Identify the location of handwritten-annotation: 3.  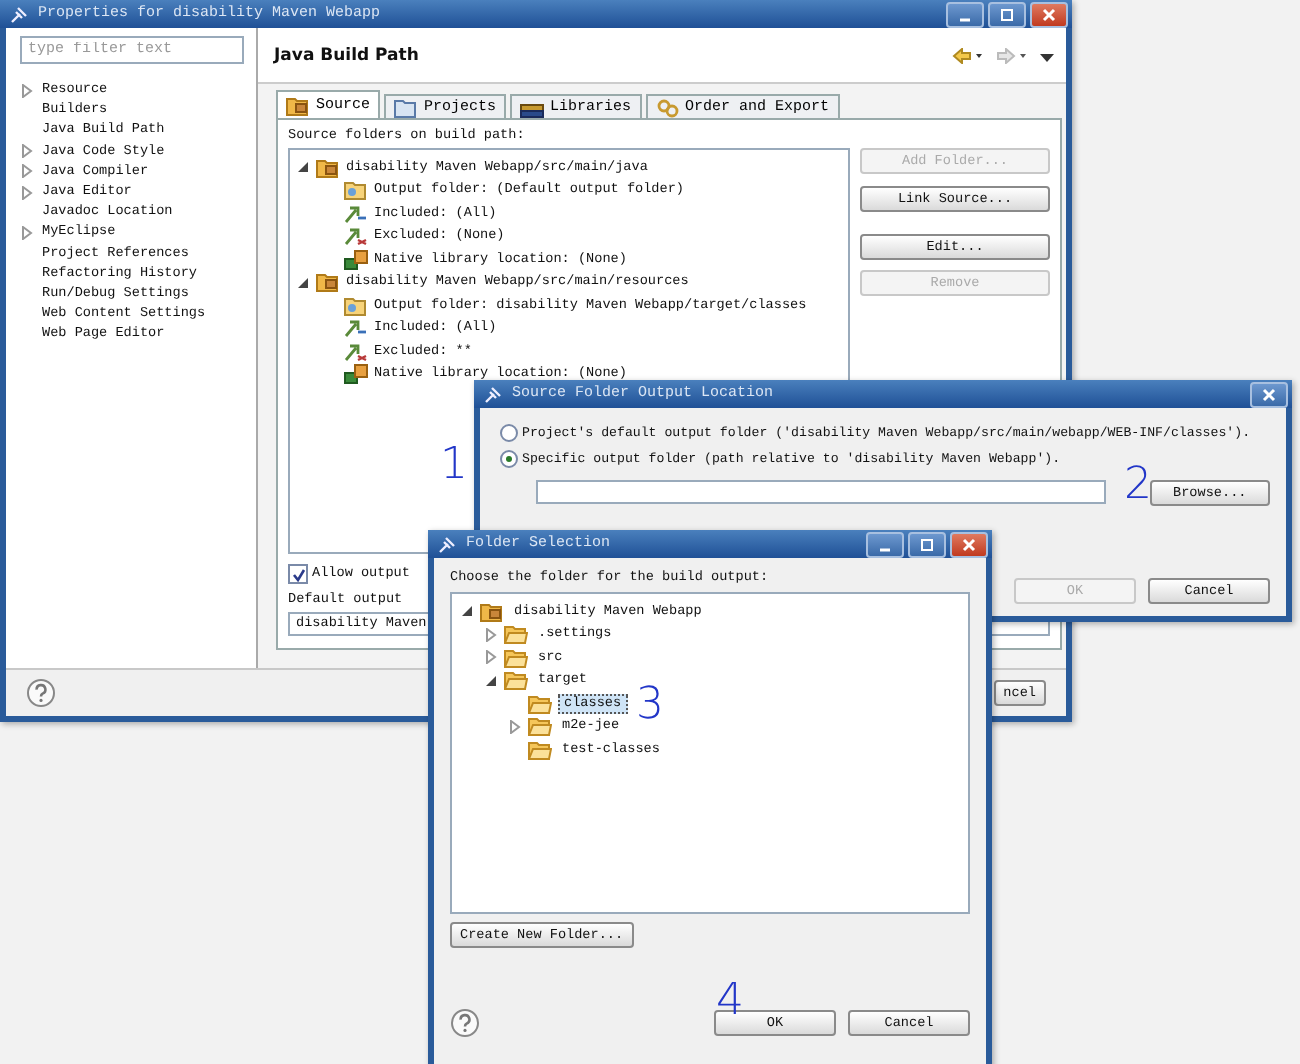
(650, 706).